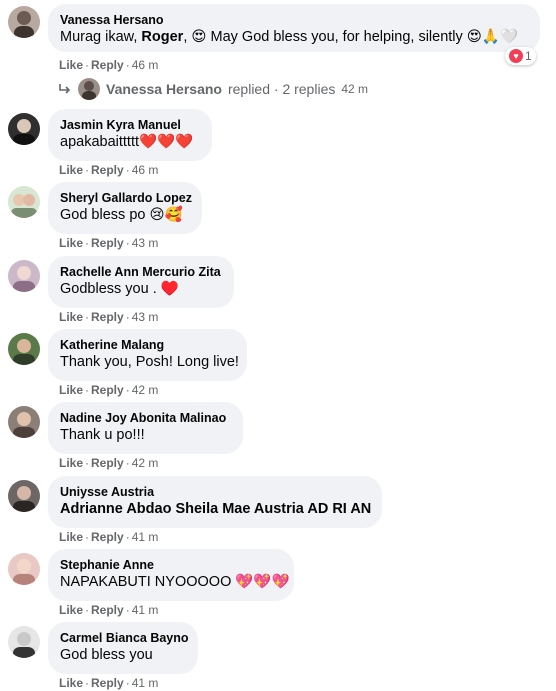  I want to click on comment-text: apakabaittttt❤️❤️❤️, so click(127, 142).